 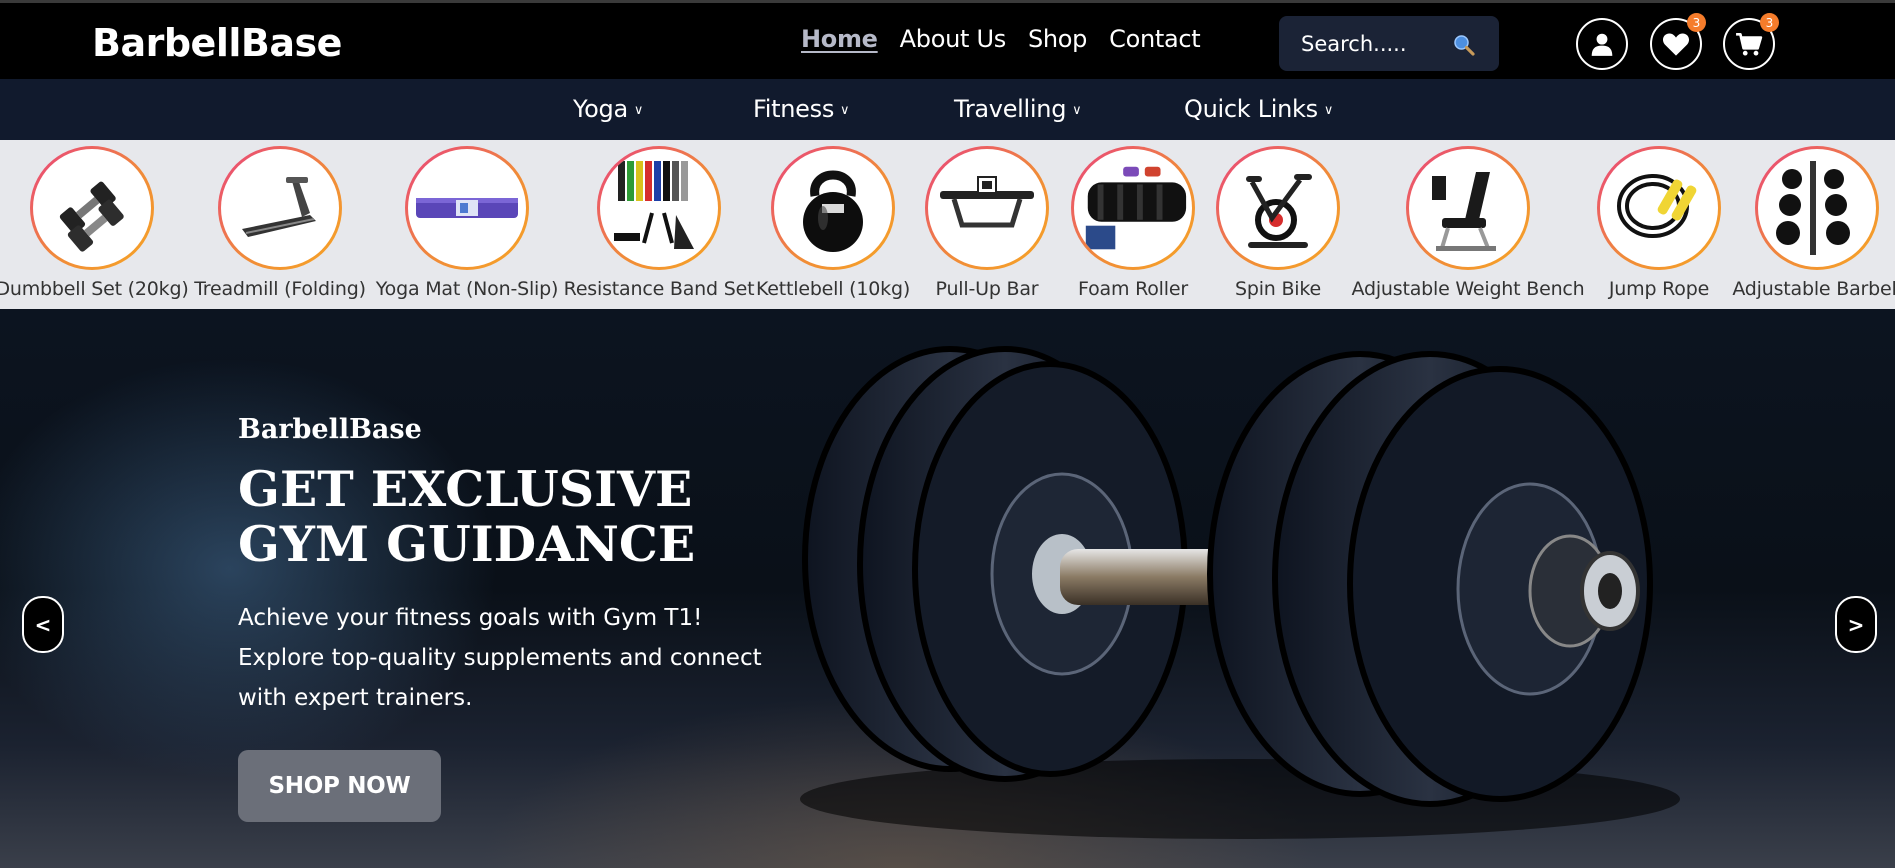 I want to click on product-adjustable-barbell: Adjustable Barbell, so click(x=1806, y=223).